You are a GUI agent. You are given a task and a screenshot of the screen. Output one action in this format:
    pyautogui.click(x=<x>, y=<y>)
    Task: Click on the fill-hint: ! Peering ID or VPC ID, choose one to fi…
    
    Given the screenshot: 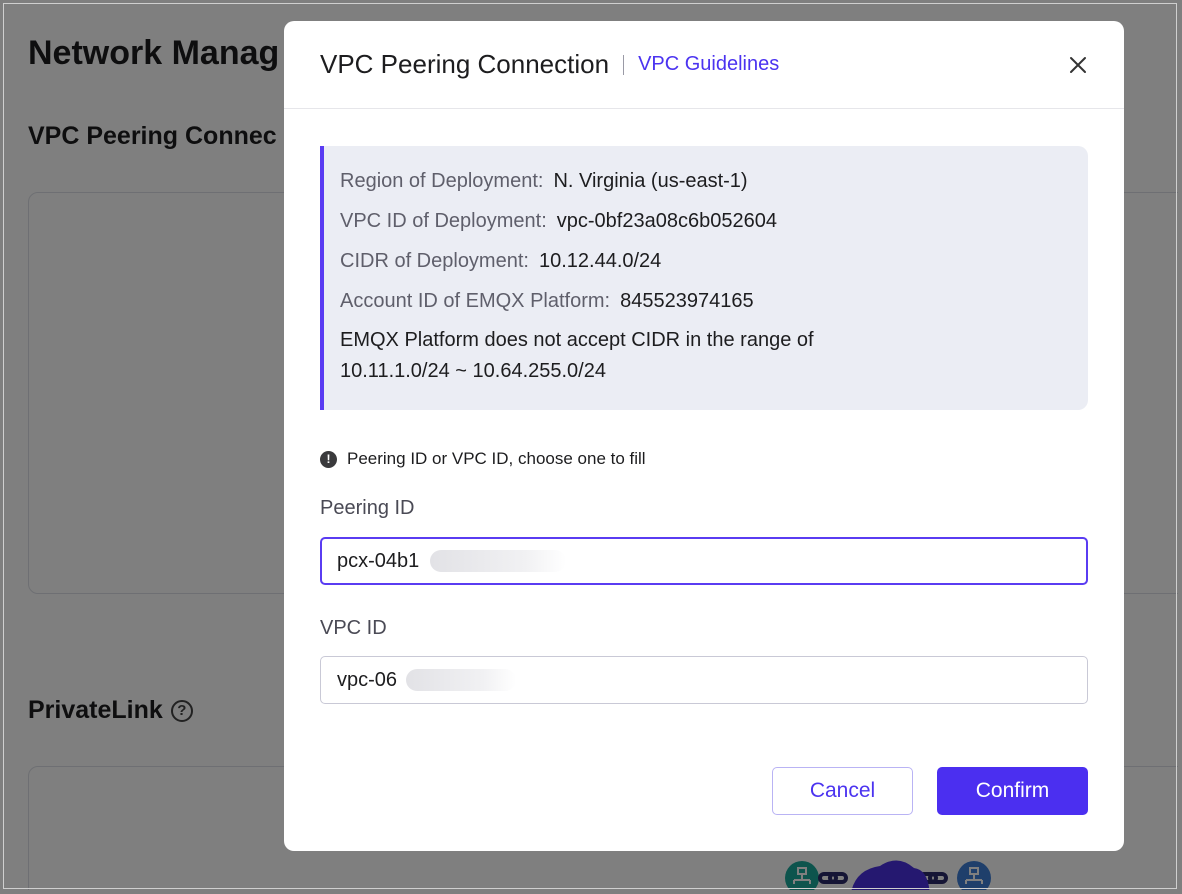 What is the action you would take?
    pyautogui.click(x=483, y=459)
    